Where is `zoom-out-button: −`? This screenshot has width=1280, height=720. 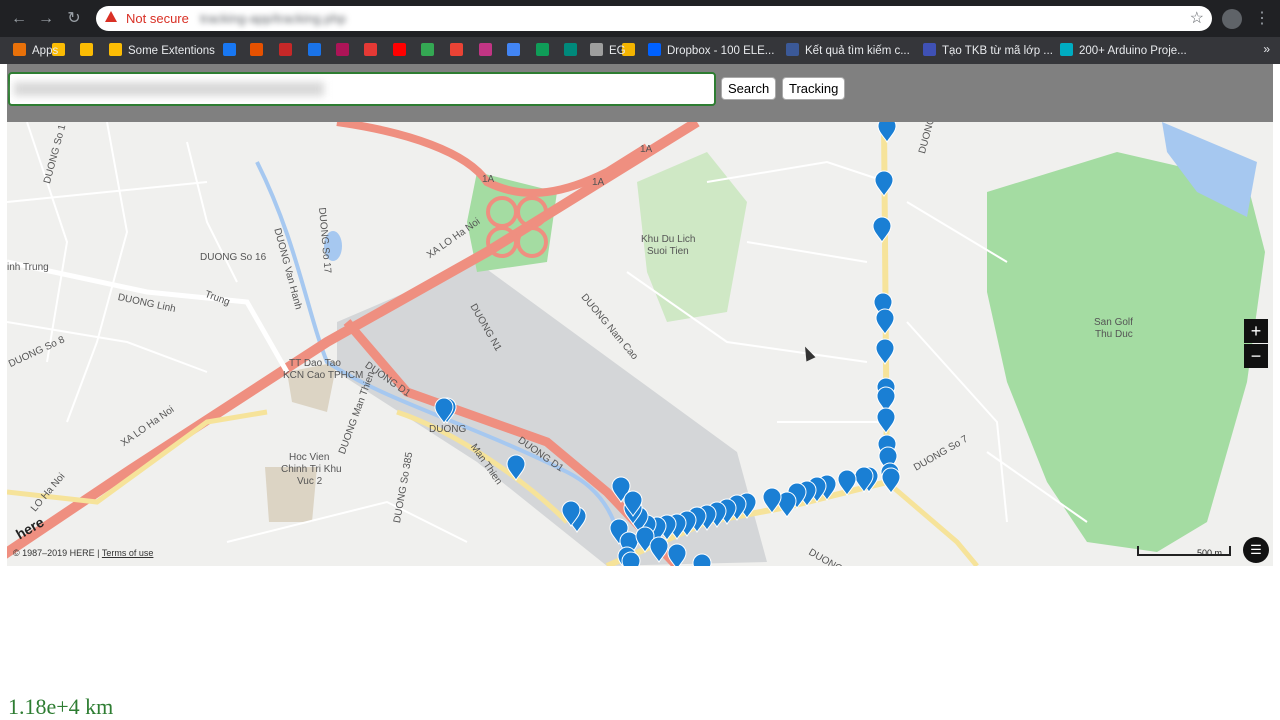 zoom-out-button: − is located at coordinates (1256, 356).